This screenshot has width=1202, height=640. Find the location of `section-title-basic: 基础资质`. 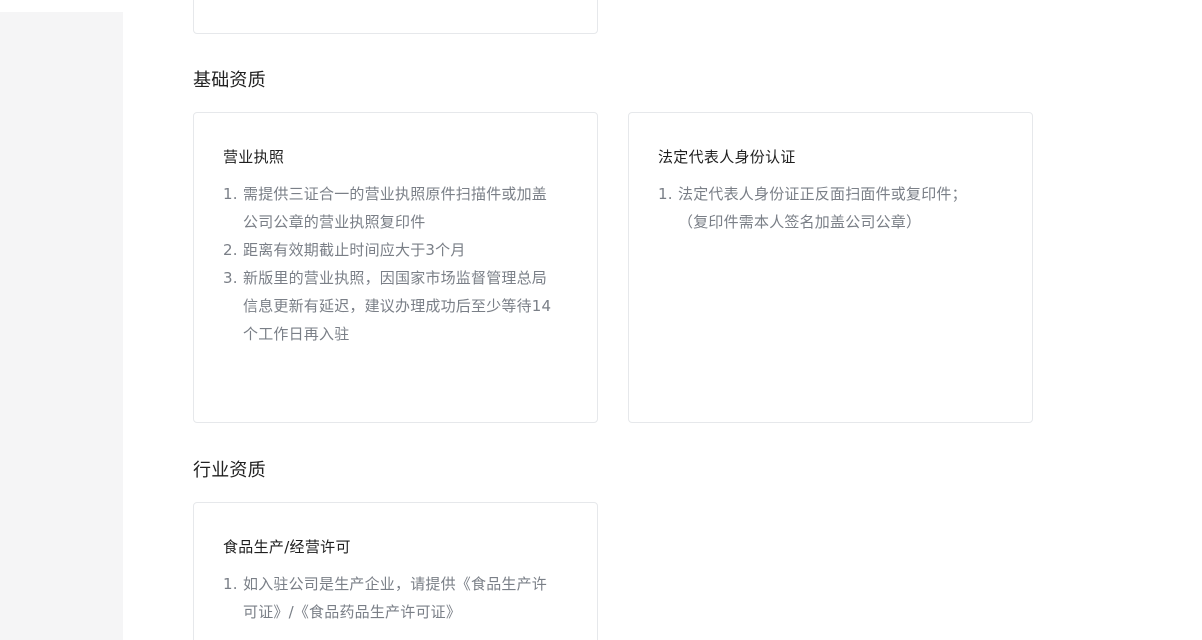

section-title-basic: 基础资质 is located at coordinates (229, 80).